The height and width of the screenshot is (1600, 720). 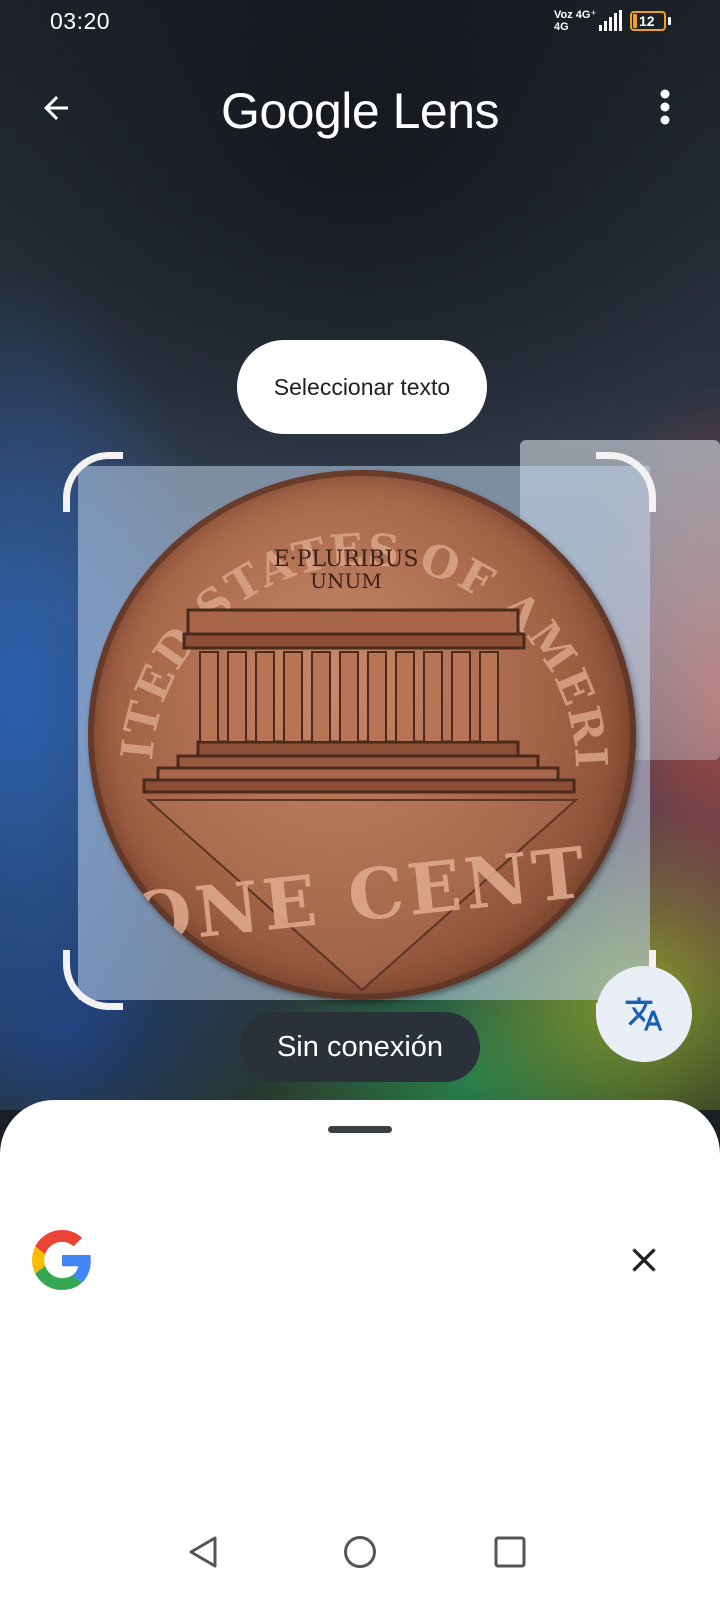 What do you see at coordinates (61, 1260) in the screenshot?
I see `google-g-icon` at bounding box center [61, 1260].